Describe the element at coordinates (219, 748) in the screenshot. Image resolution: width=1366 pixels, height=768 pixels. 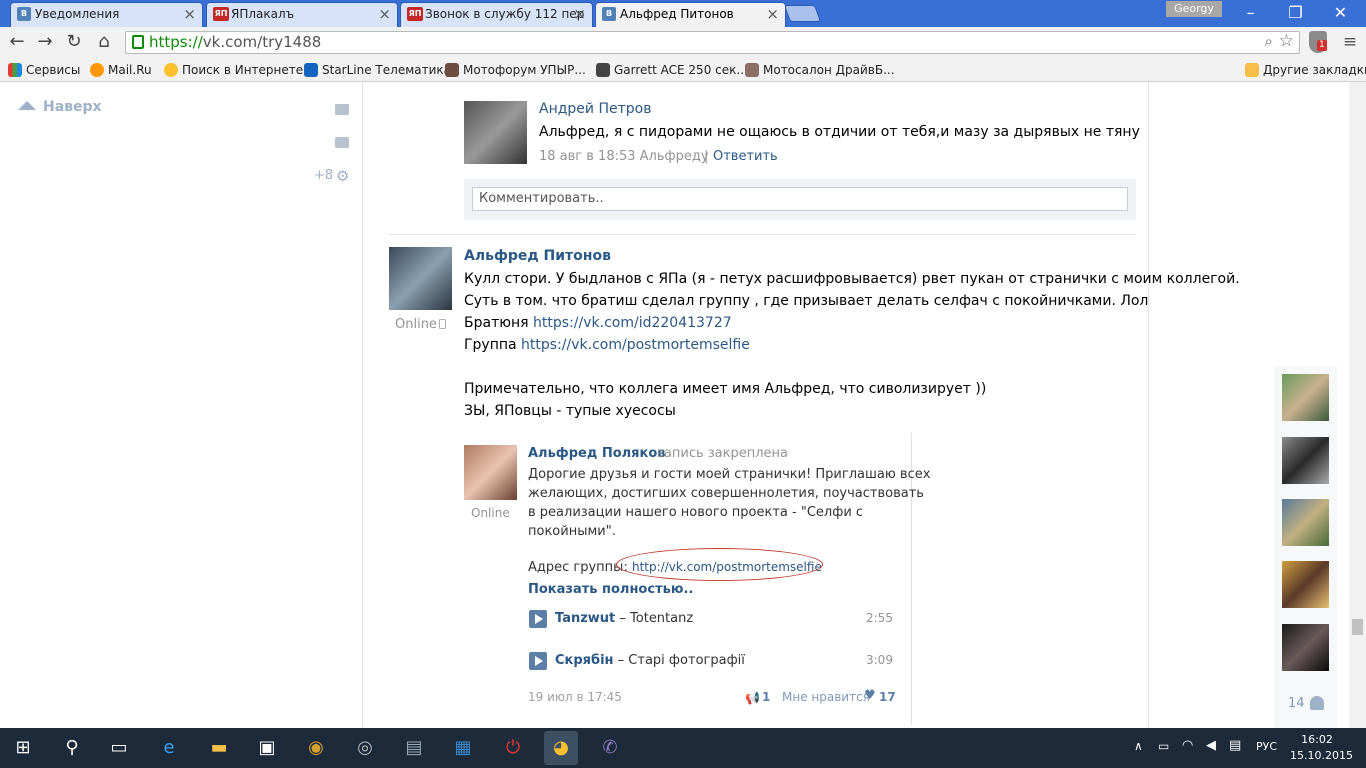
I see `file-explorer-icon: ▬` at that location.